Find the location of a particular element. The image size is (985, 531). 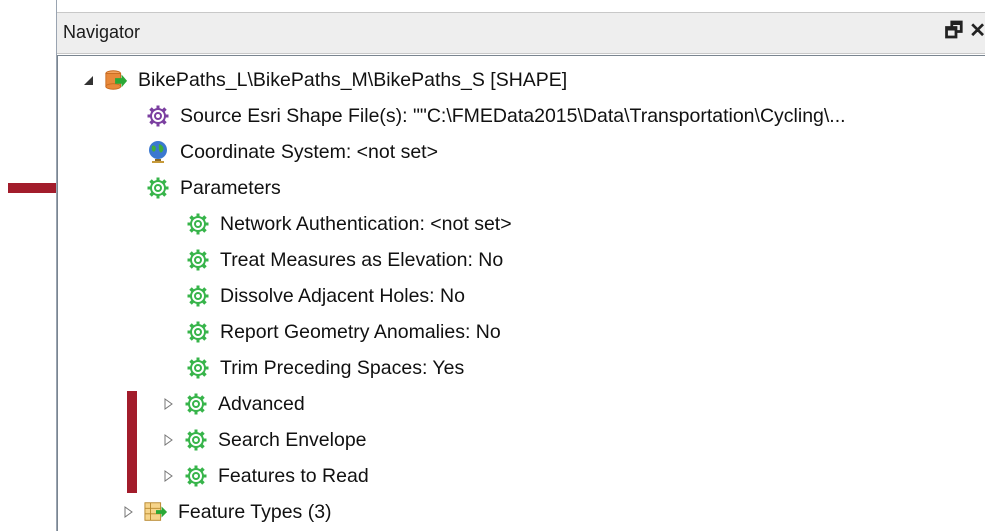

group-label: Search Envelope is located at coordinates (292, 439).